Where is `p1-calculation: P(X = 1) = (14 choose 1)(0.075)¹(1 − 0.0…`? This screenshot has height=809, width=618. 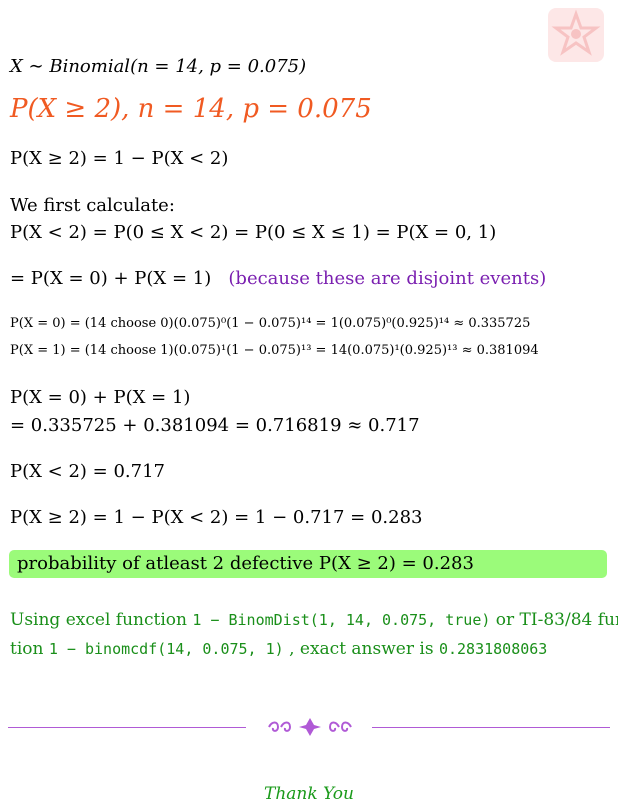 p1-calculation: P(X = 1) = (14 choose 1)(0.075)¹(1 − 0.0… is located at coordinates (274, 350).